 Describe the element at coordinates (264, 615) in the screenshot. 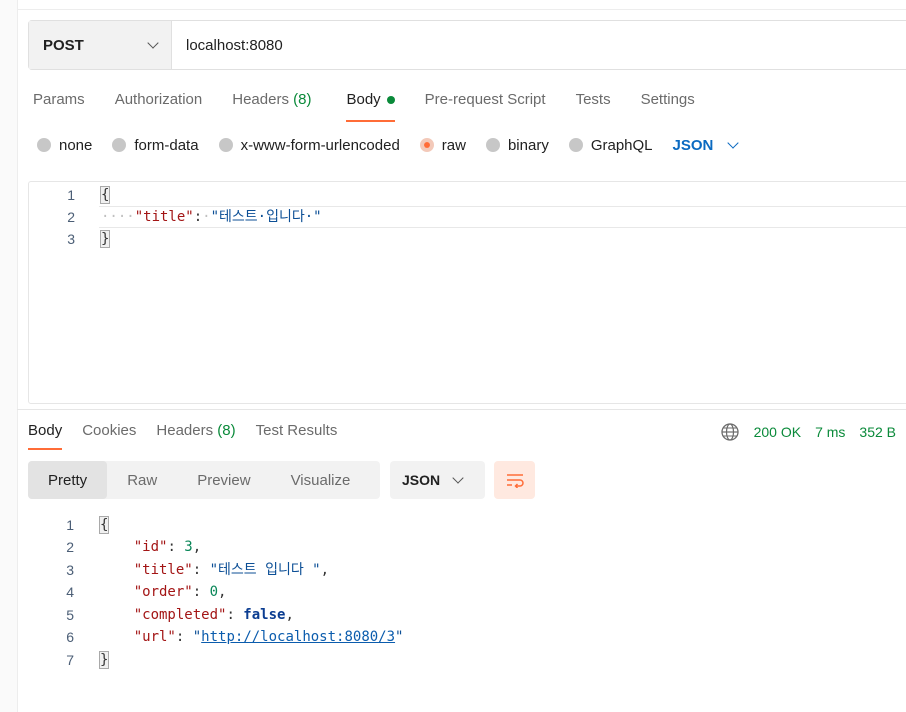

I see `json-value: false` at that location.